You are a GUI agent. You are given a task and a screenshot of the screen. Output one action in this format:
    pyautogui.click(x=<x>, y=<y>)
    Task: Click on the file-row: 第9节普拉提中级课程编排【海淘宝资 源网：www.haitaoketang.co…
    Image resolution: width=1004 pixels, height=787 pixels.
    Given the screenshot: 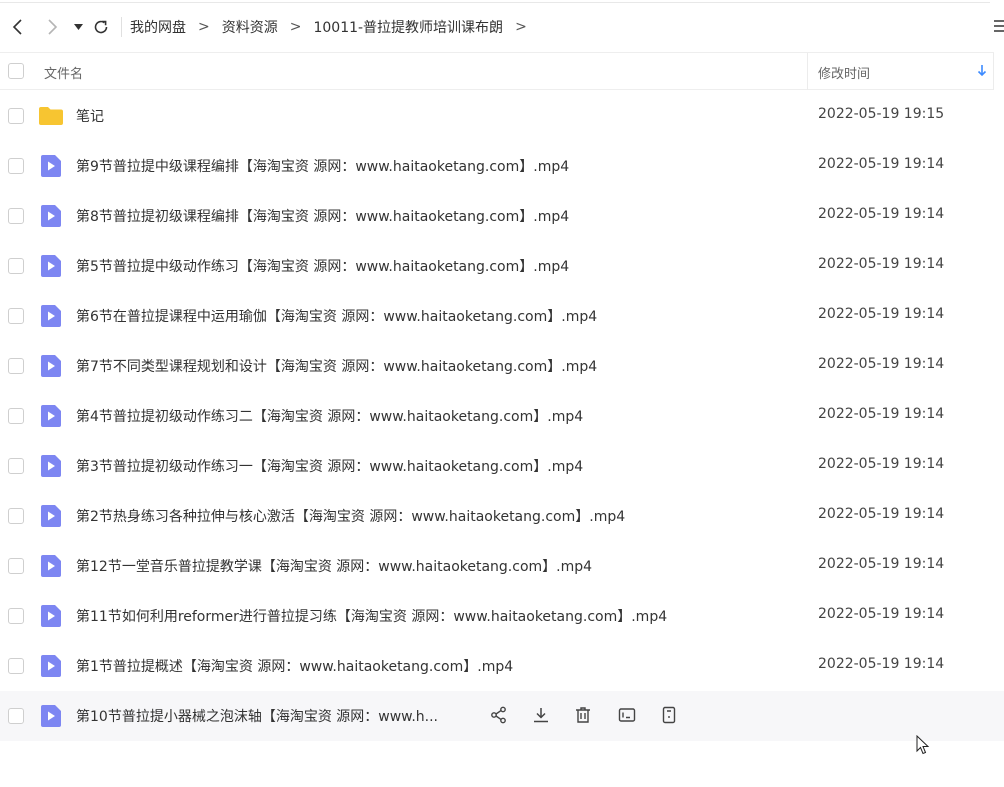 What is the action you would take?
    pyautogui.click(x=497, y=166)
    